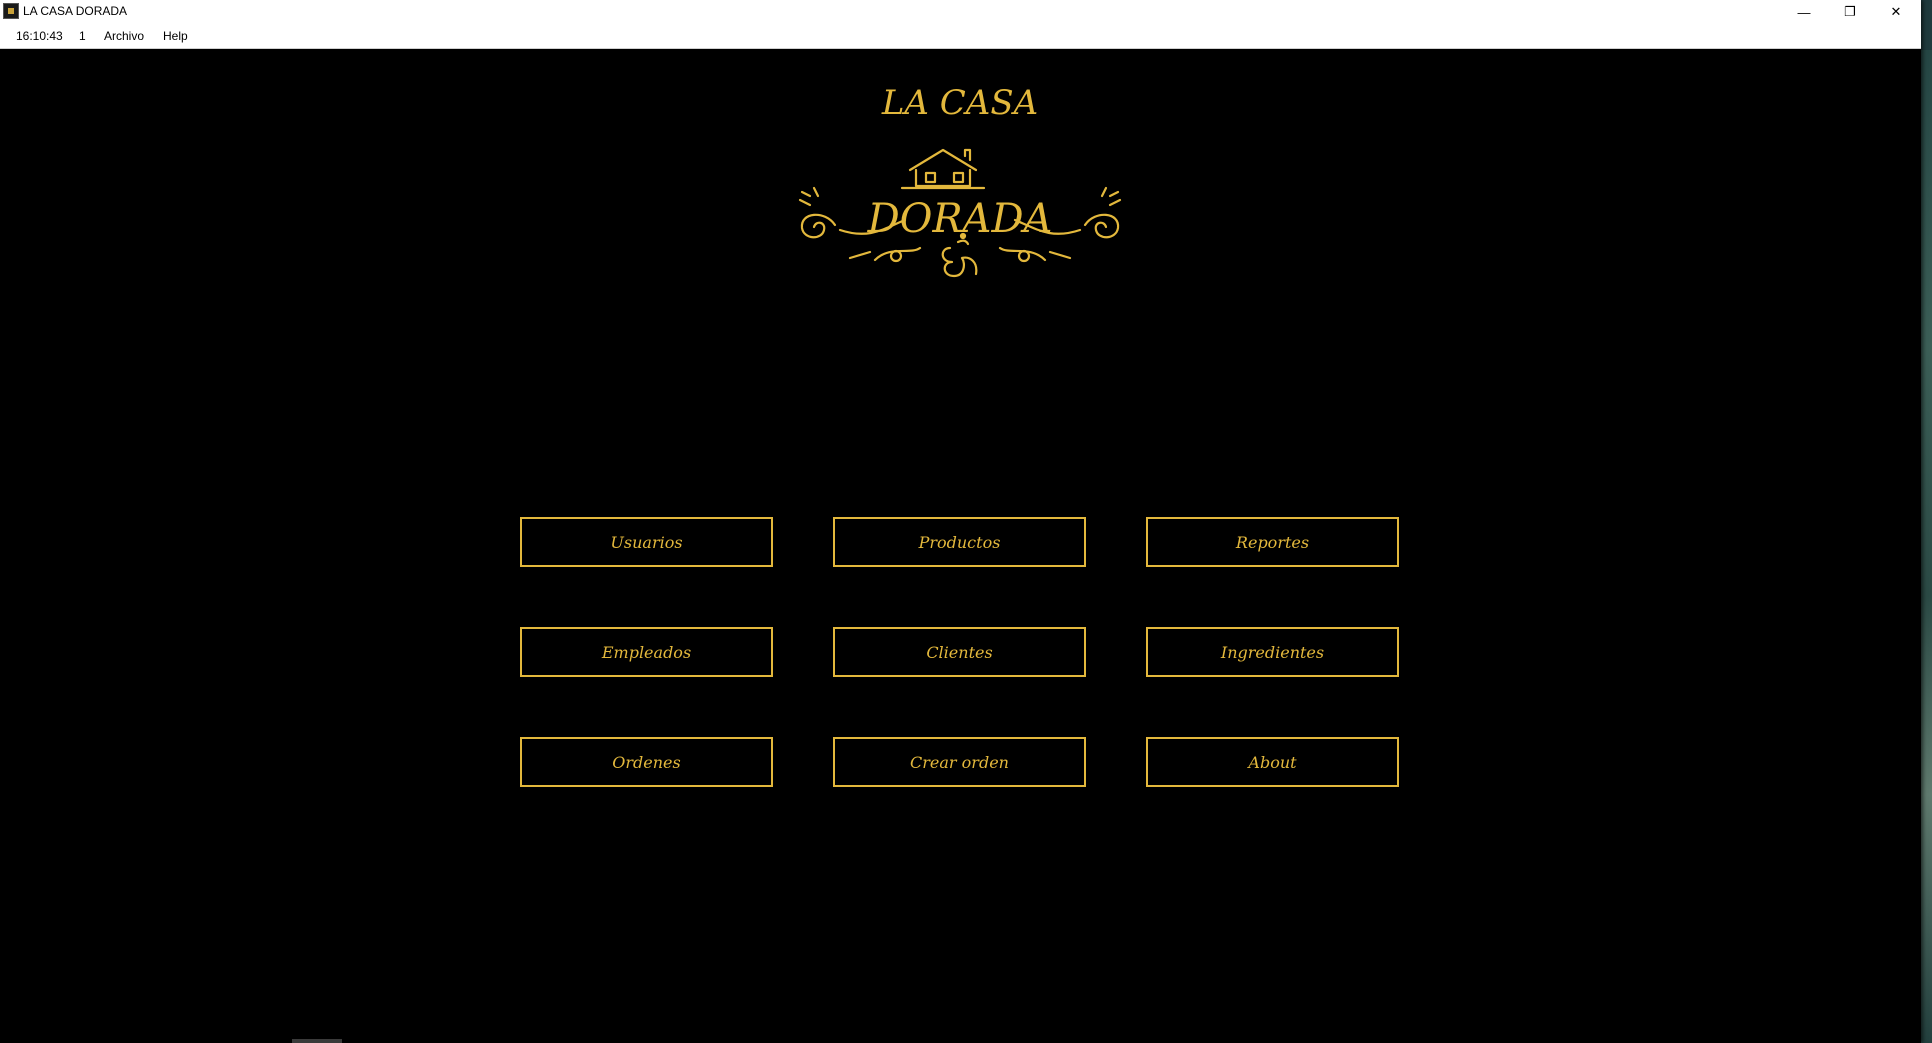 The height and width of the screenshot is (1043, 1932). What do you see at coordinates (646, 652) in the screenshot?
I see `empleados-button: Empleados` at bounding box center [646, 652].